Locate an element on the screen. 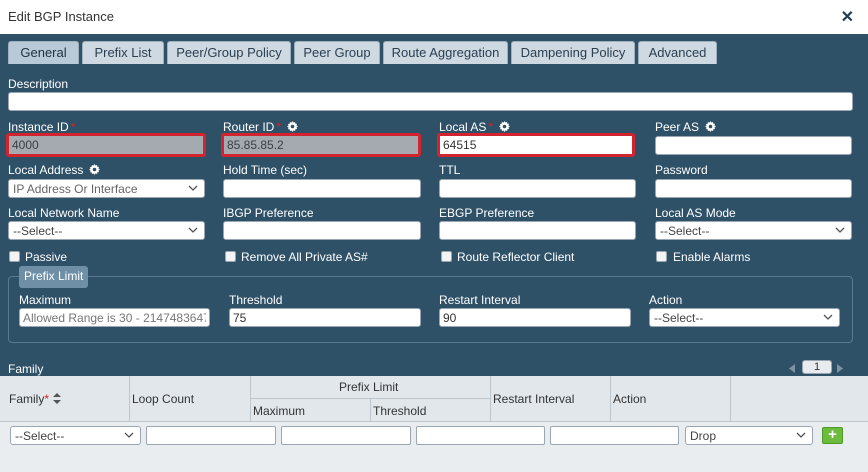 Image resolution: width=868 pixels, height=472 pixels. prefix-action-select: --Select-- is located at coordinates (744, 317).